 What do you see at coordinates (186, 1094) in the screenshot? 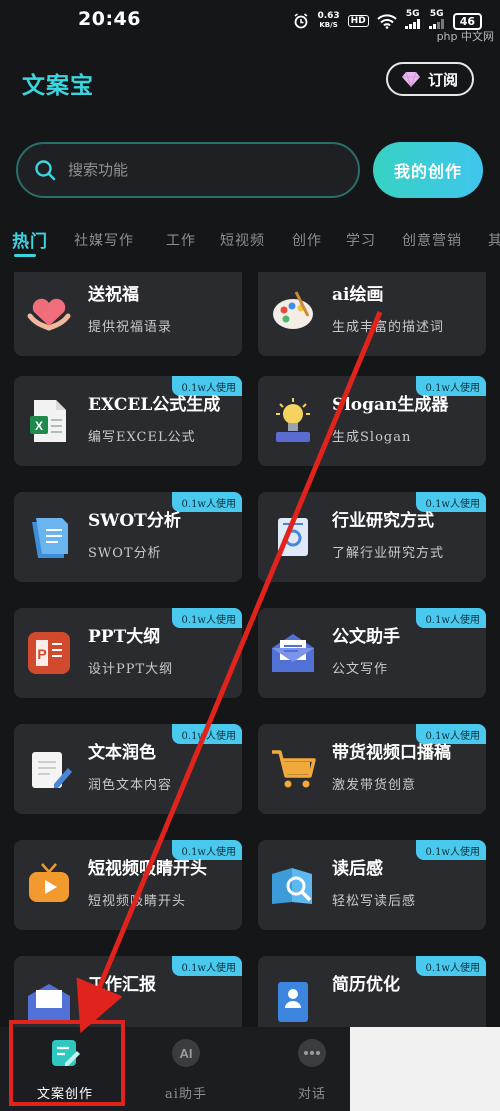
I see `nav-label: ai助手` at bounding box center [186, 1094].